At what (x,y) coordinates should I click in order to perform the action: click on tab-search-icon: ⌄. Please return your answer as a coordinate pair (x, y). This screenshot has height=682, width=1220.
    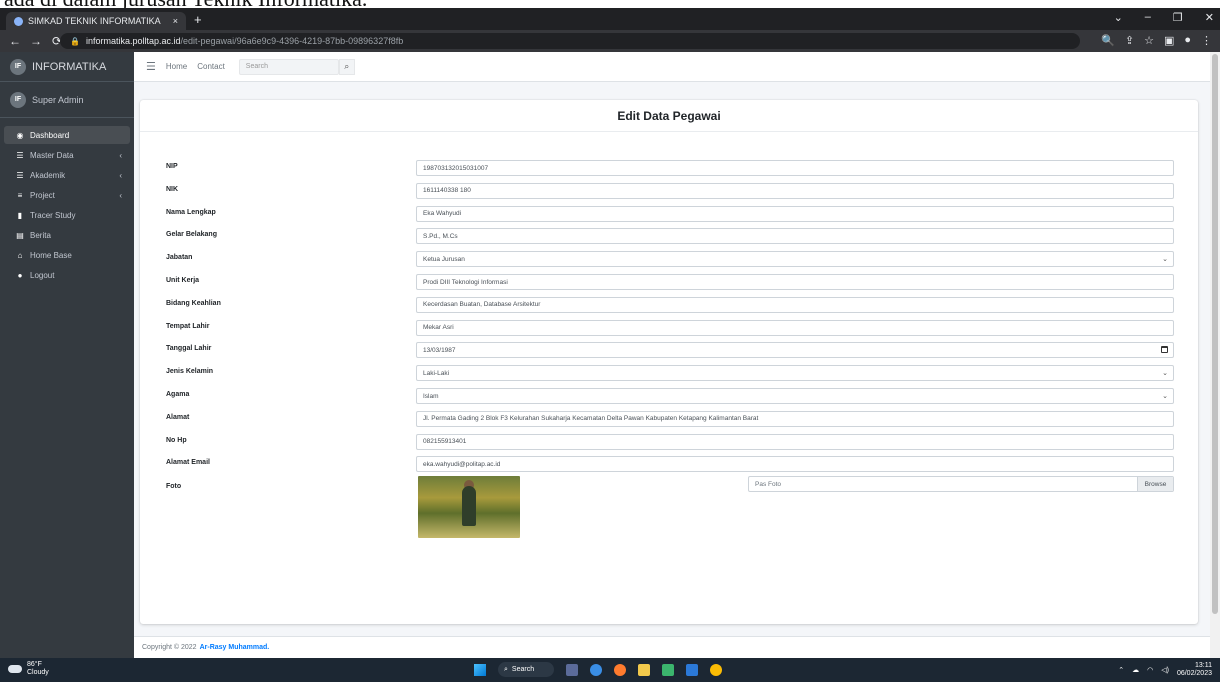
    Looking at the image, I should click on (1118, 17).